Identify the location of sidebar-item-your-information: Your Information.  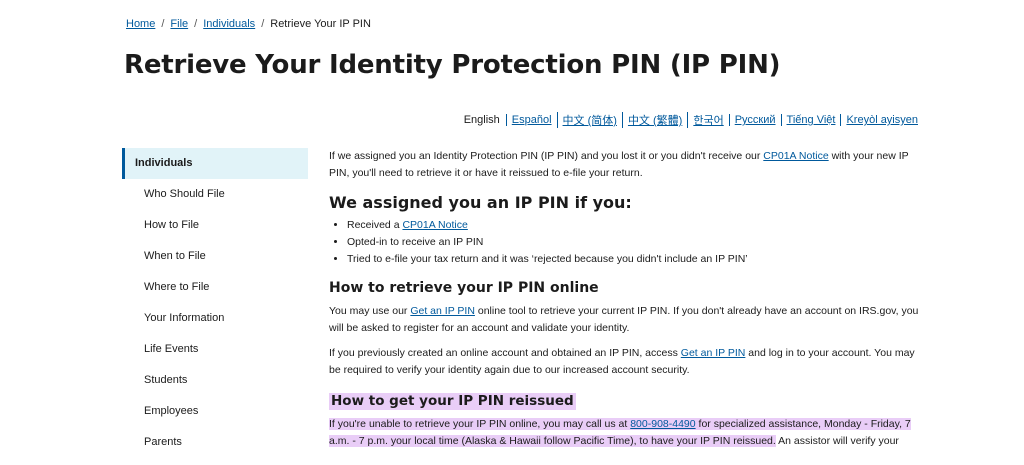
(215, 318).